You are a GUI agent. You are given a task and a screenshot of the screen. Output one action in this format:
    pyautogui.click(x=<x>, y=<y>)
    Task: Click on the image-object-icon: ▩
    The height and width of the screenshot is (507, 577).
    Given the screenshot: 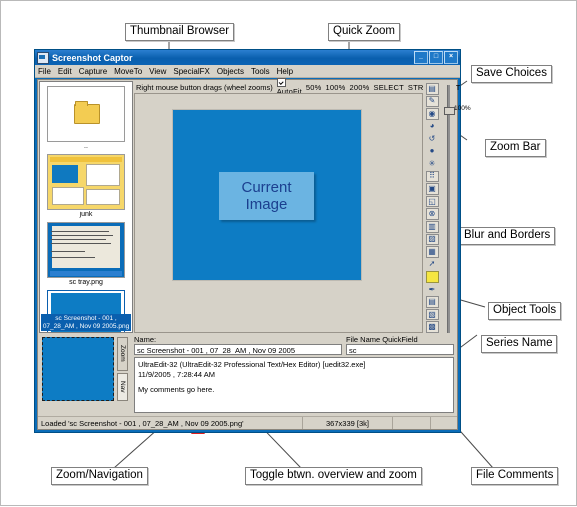 What is the action you would take?
    pyautogui.click(x=432, y=327)
    